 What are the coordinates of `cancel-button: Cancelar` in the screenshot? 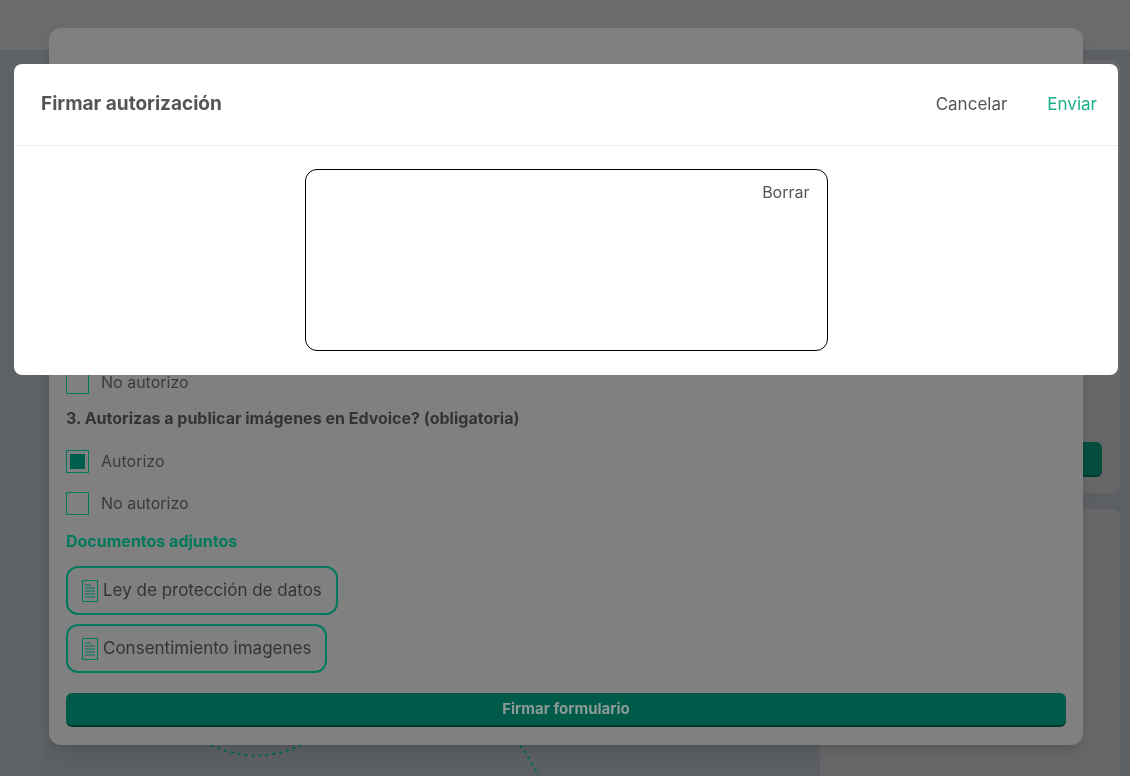 It's located at (971, 104).